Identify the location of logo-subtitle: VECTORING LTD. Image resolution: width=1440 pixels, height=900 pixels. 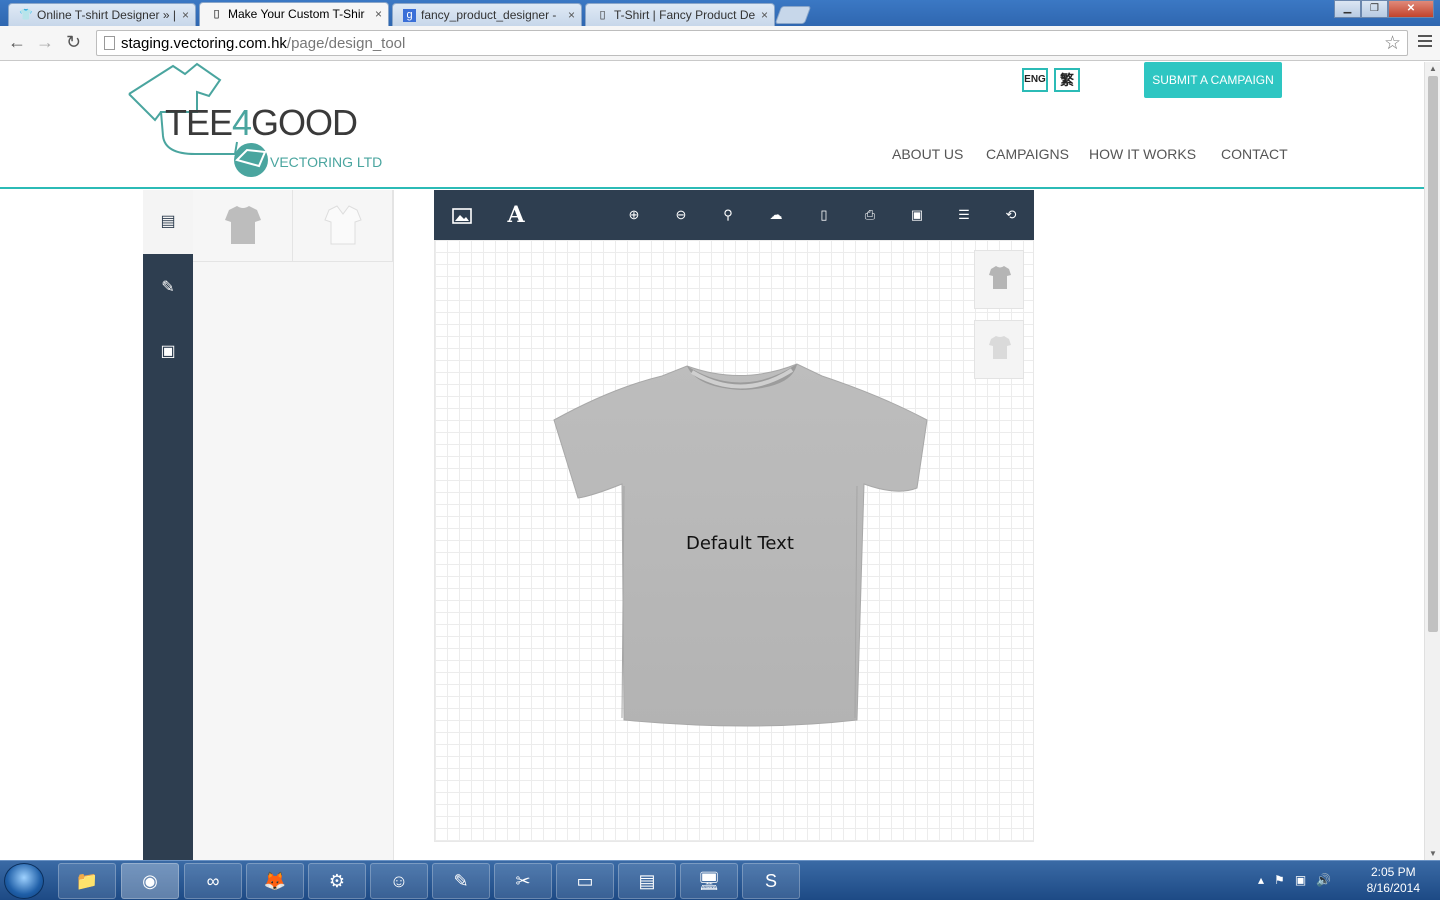
(326, 162).